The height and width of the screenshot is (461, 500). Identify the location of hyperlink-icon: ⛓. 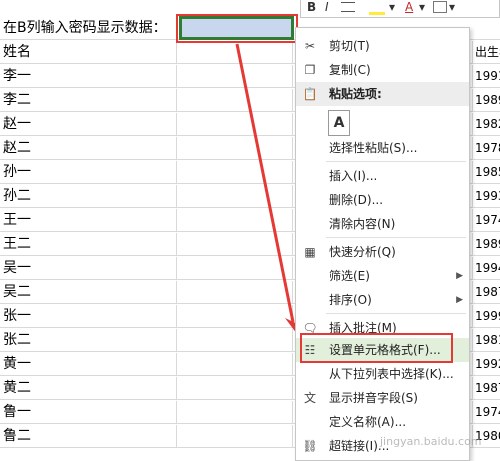
(310, 446).